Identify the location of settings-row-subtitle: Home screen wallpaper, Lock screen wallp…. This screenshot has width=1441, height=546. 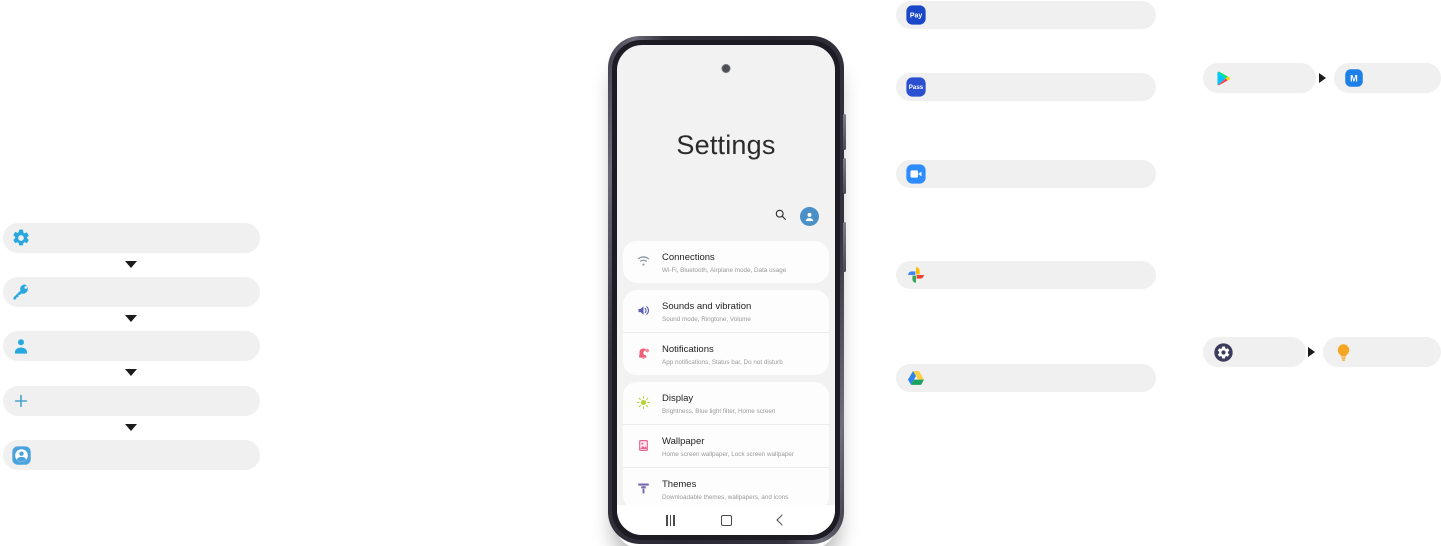
(728, 454).